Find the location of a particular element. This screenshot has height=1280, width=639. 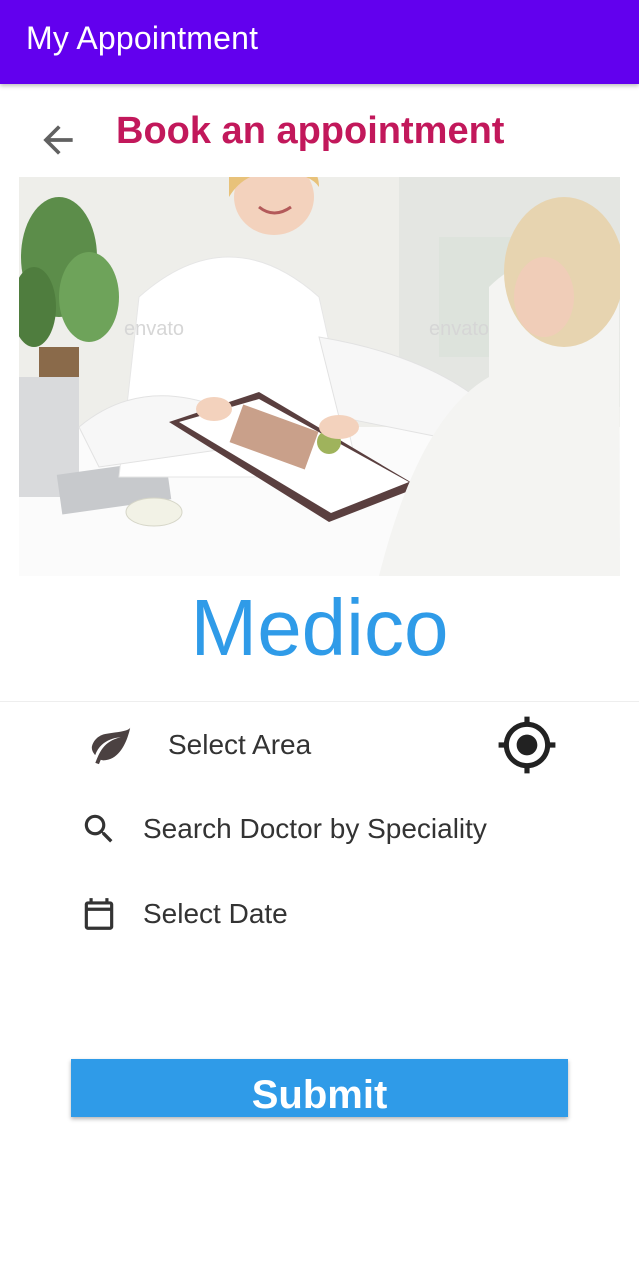

page-title: Book an appointment is located at coordinates (310, 131).